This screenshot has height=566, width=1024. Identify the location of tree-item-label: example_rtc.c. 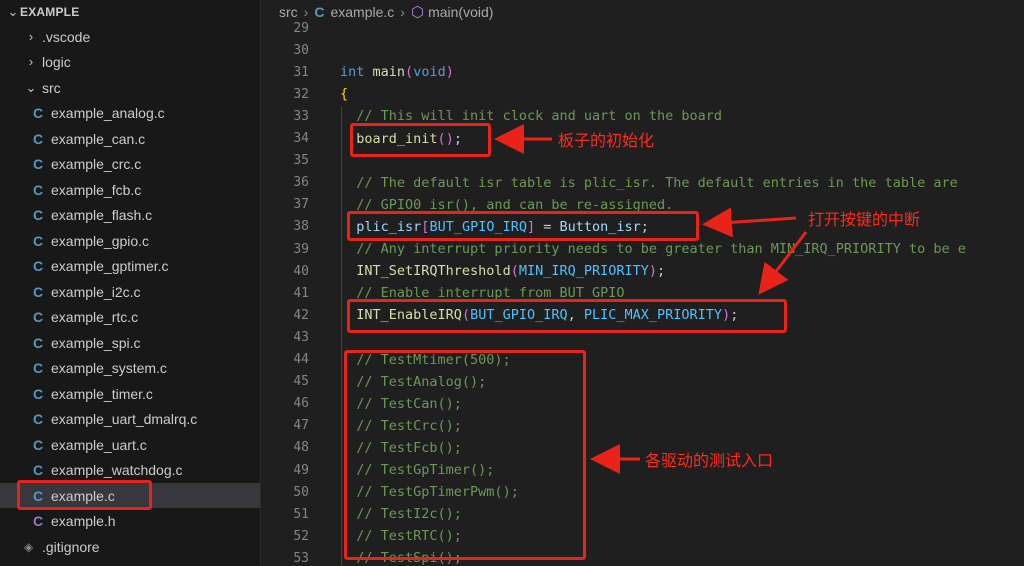
(95, 316).